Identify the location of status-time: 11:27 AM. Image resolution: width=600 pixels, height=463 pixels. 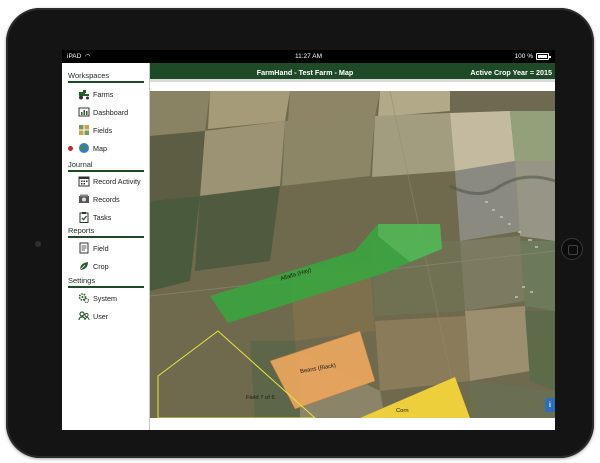
(308, 56).